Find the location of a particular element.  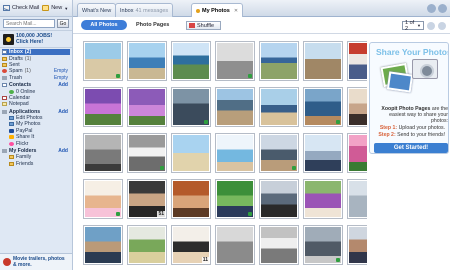

add-folder-link: Add is located at coordinates (63, 151).